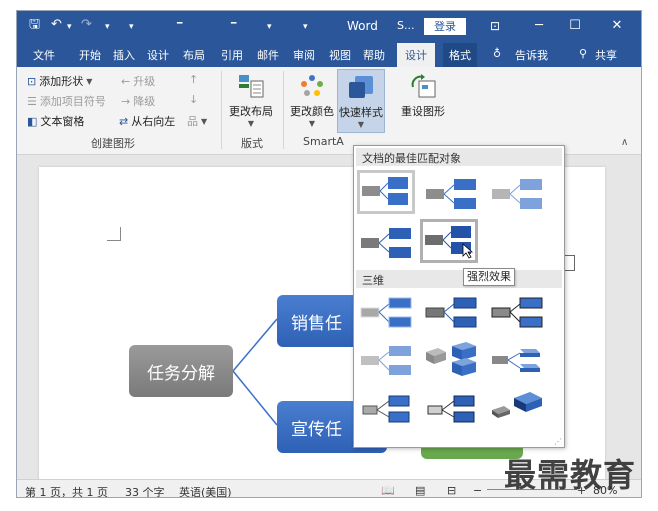 Image resolution: width=658 pixels, height=511 pixels. I want to click on style-thumb-3d-metallic, so click(451, 410).